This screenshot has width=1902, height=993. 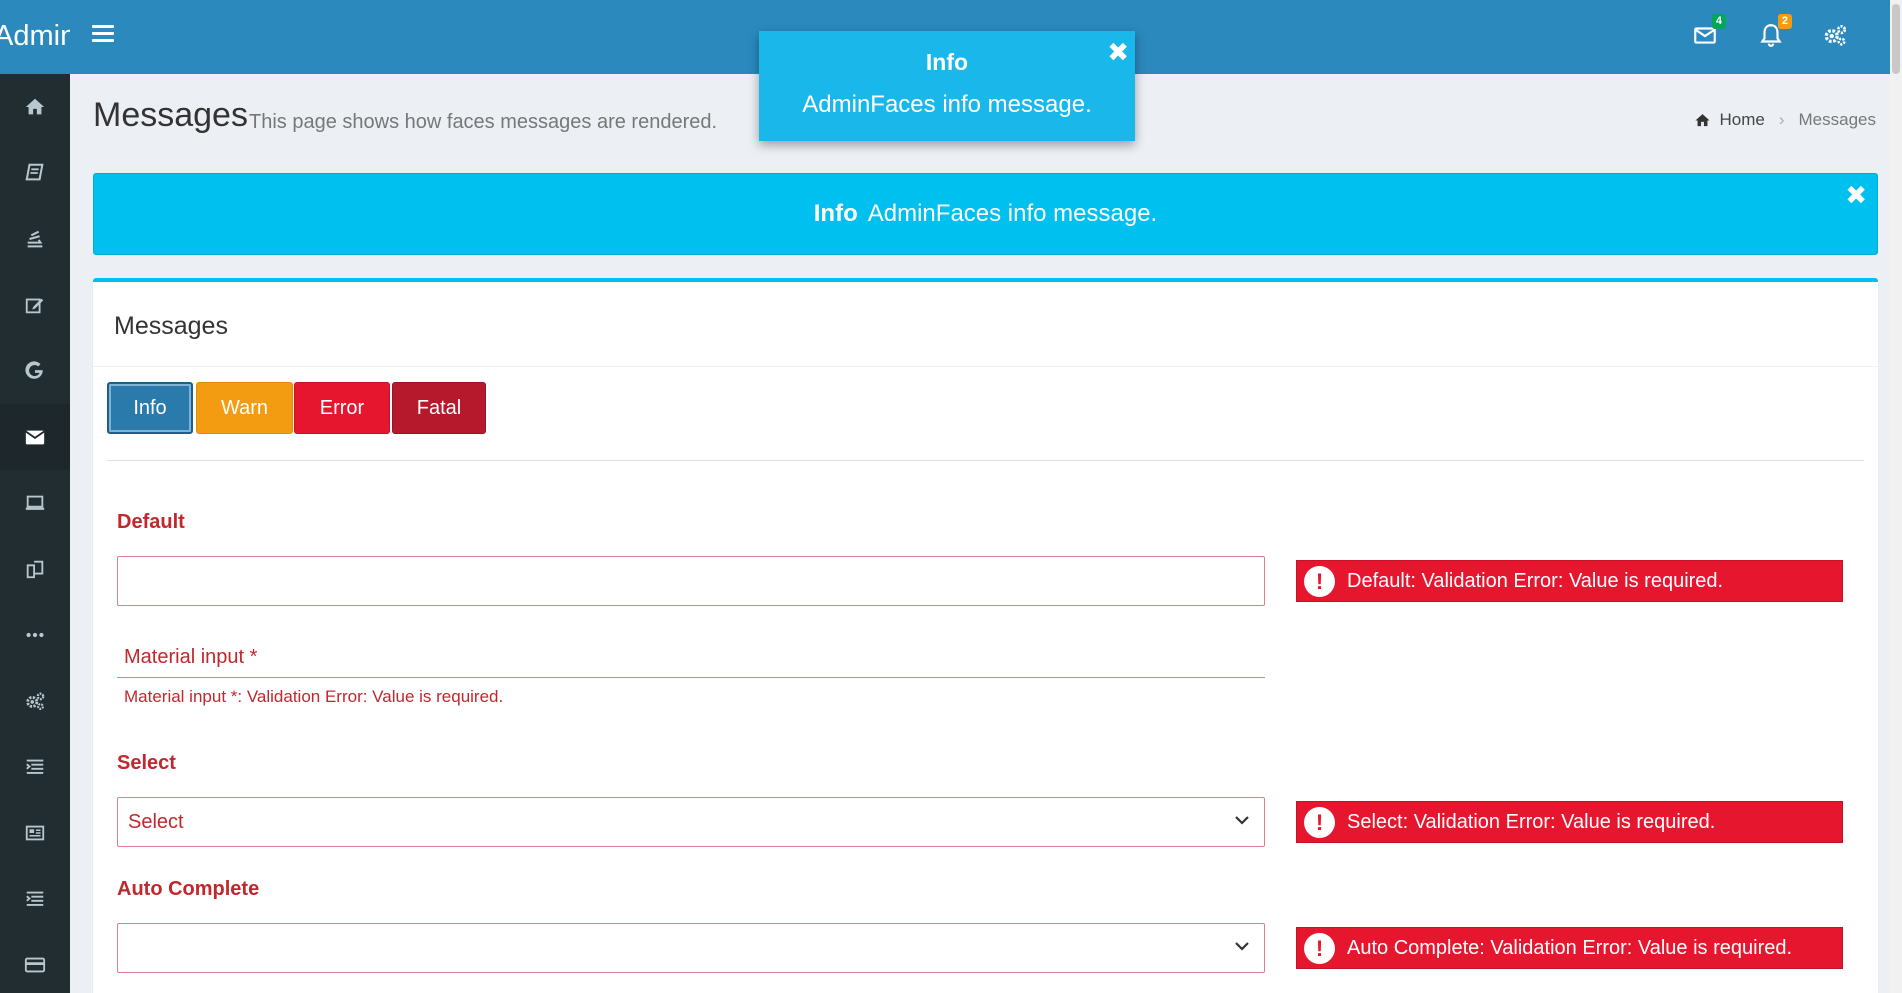 I want to click on info-button: Info, so click(x=150, y=408).